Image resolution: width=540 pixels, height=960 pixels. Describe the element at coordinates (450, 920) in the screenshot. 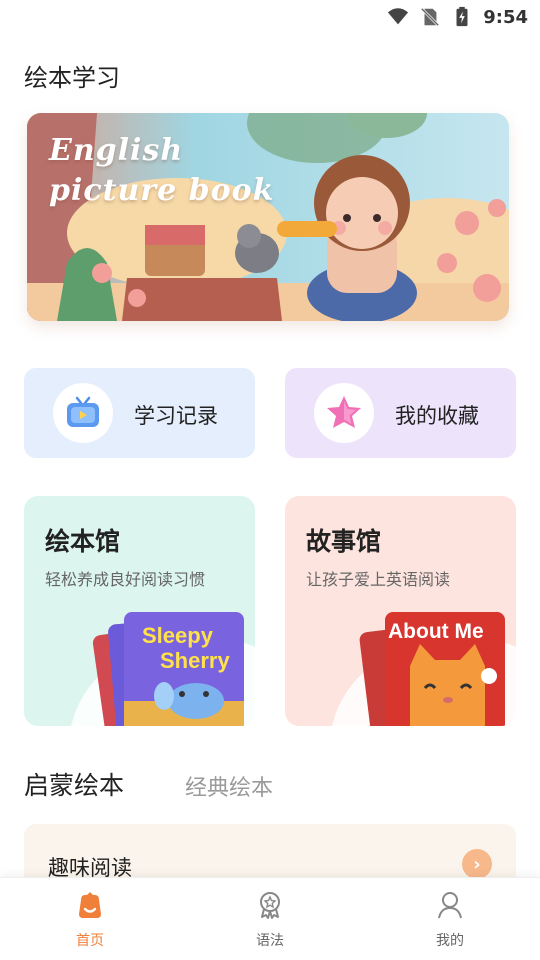

I see `nav-me: 我的` at that location.